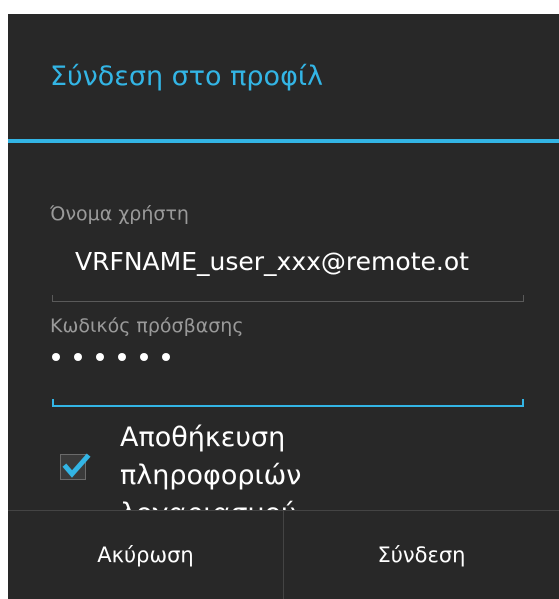 This screenshot has height=599, width=559. I want to click on password-label: Κωδικός πρόσβασης, so click(147, 326).